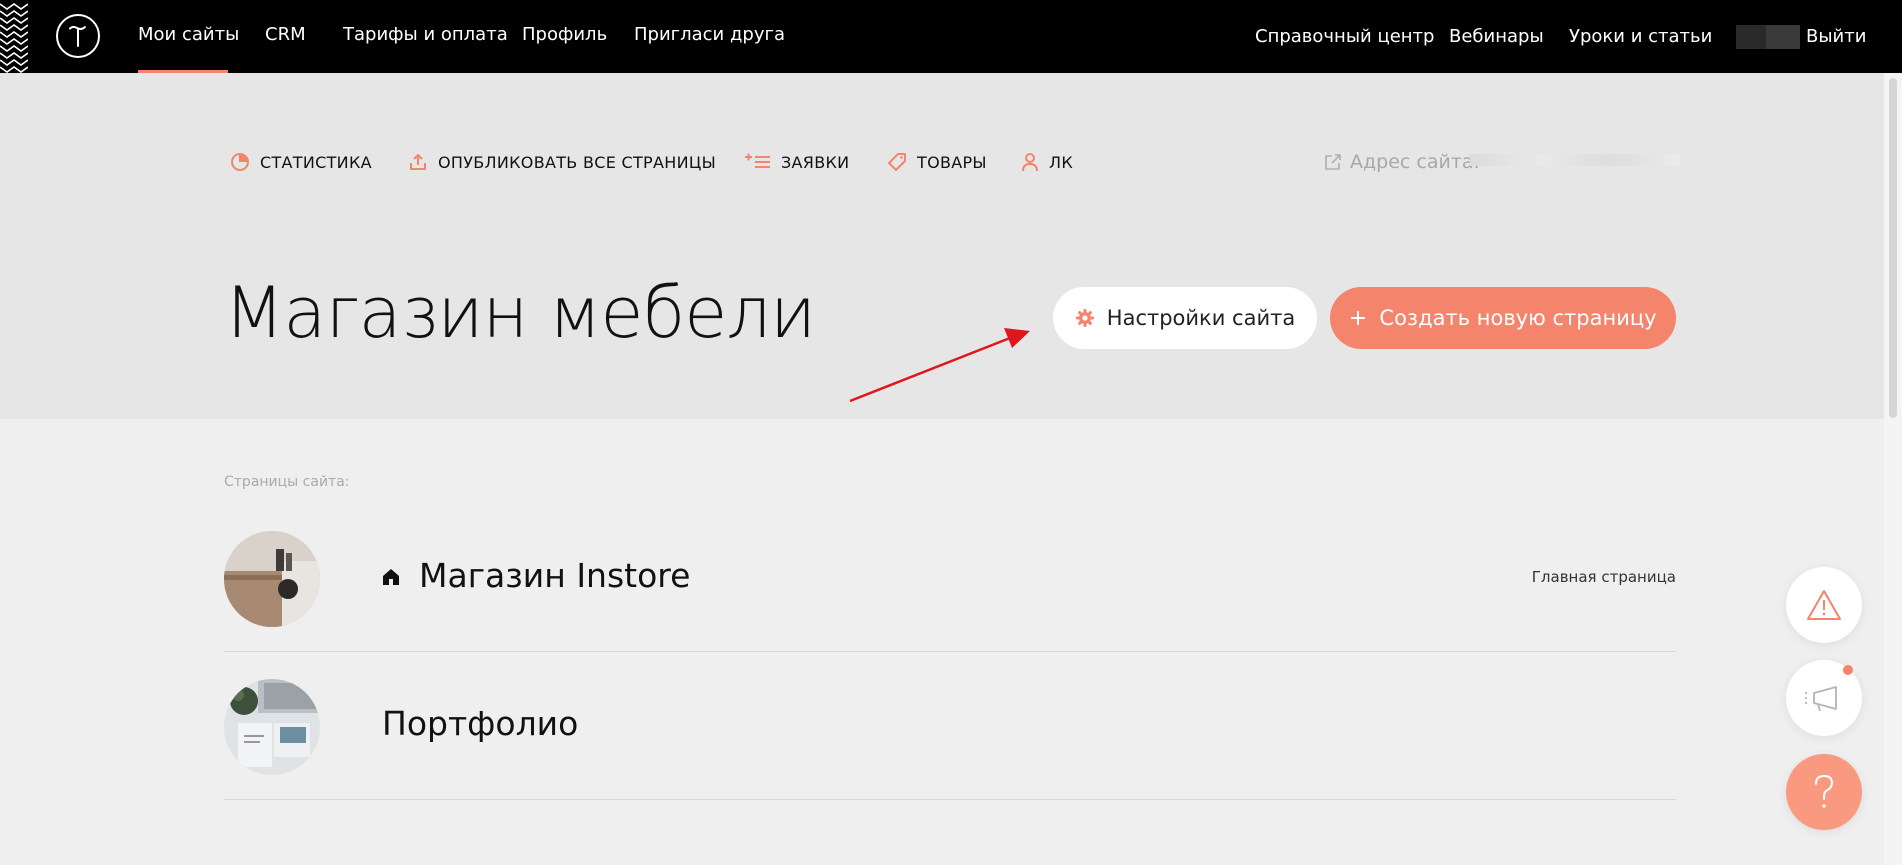  Describe the element at coordinates (757, 160) in the screenshot. I see `list-plus-icon` at that location.